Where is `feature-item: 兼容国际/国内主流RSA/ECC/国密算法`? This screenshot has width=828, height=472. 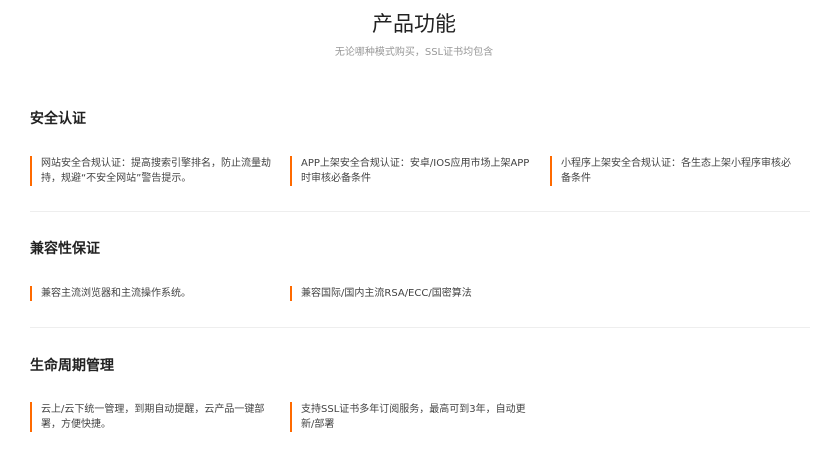
feature-item: 兼容国际/国内主流RSA/ECC/国密算法 is located at coordinates (413, 293).